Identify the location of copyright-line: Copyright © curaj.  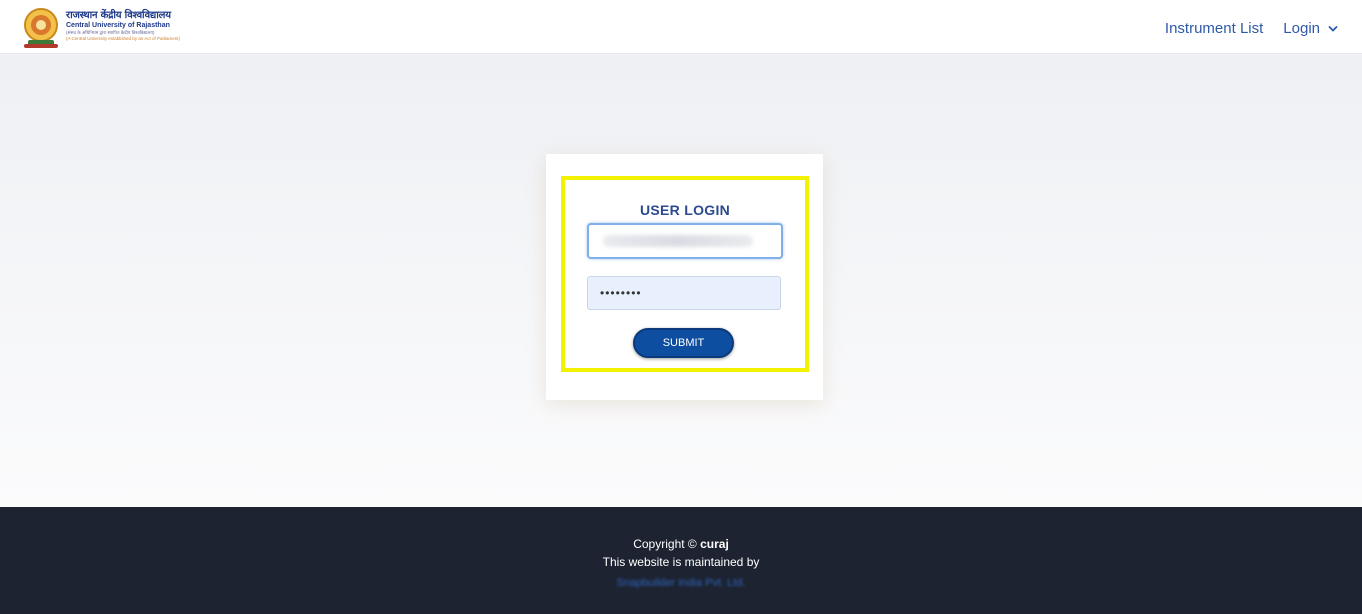
(681, 544).